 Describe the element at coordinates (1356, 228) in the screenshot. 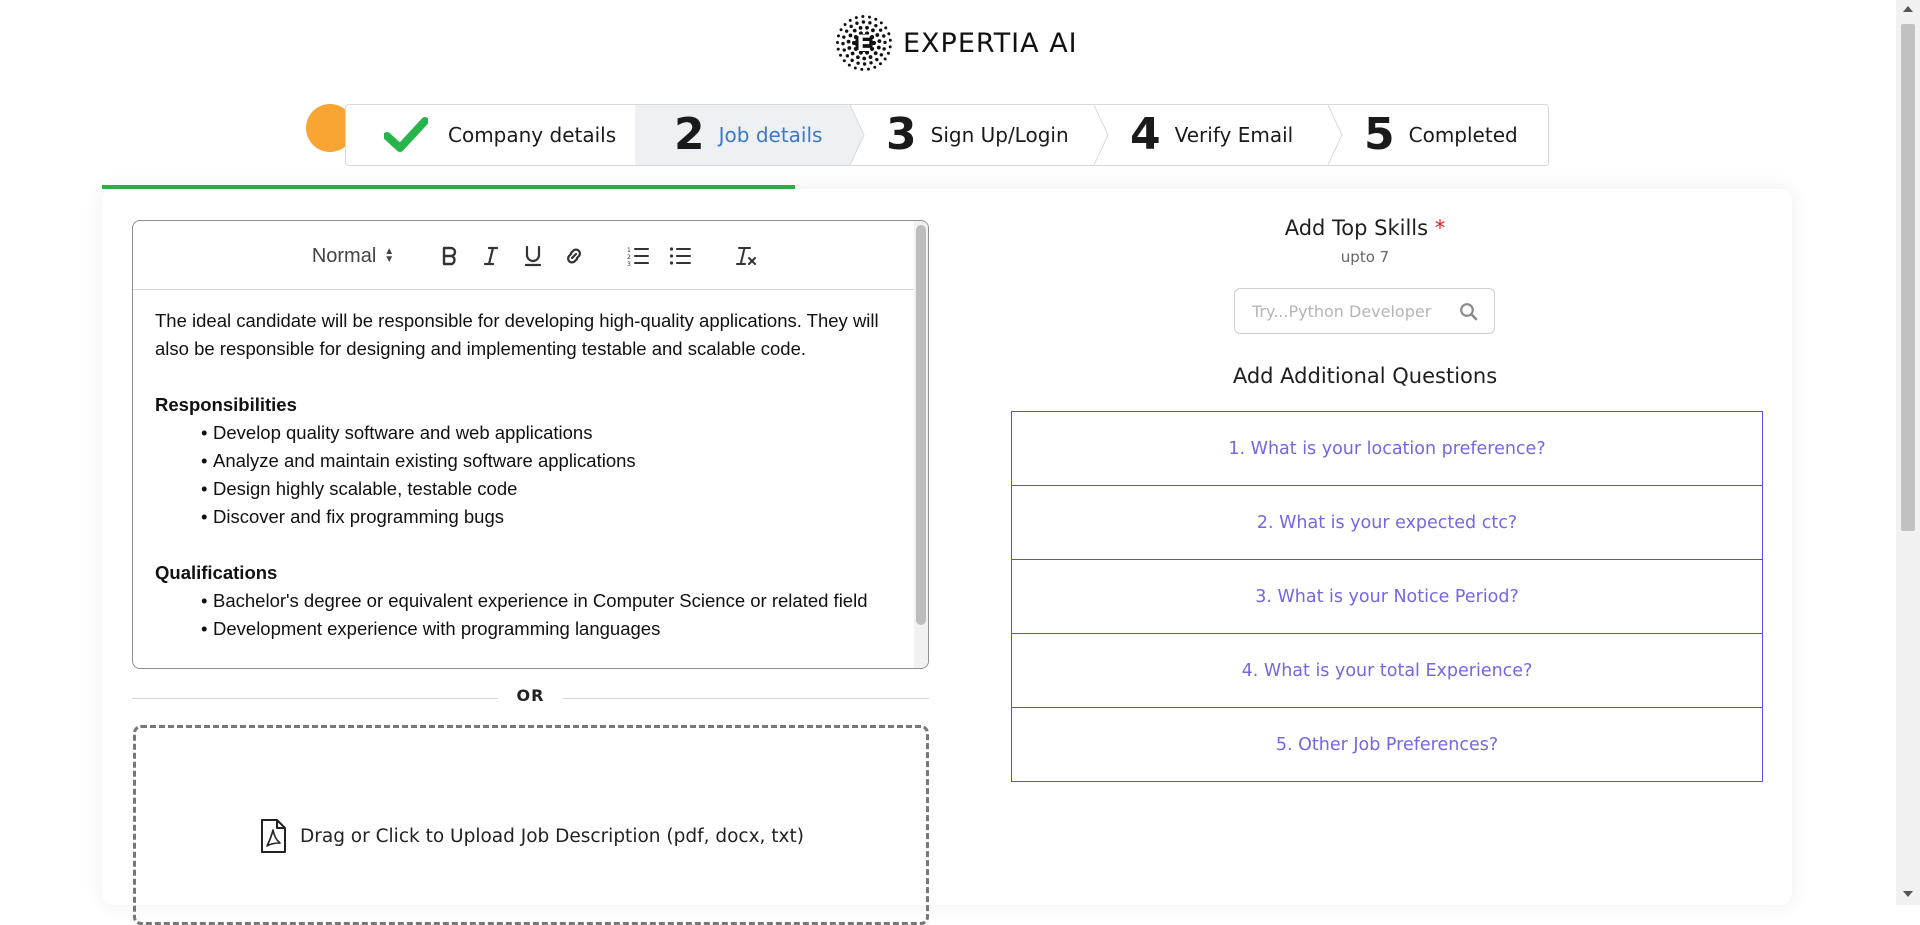

I see `skills-title-text: Add Top Skills` at that location.